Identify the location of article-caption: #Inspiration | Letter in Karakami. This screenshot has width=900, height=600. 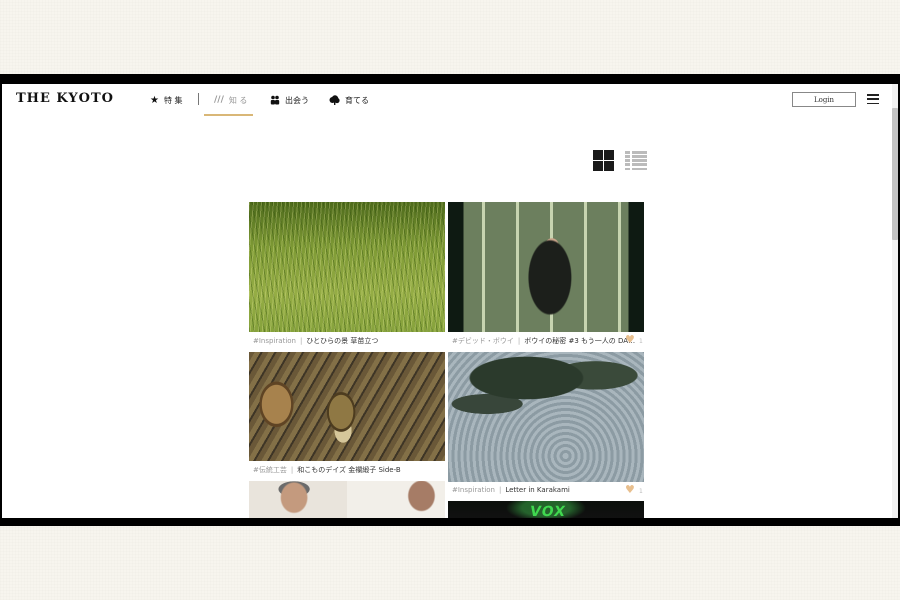
(511, 490).